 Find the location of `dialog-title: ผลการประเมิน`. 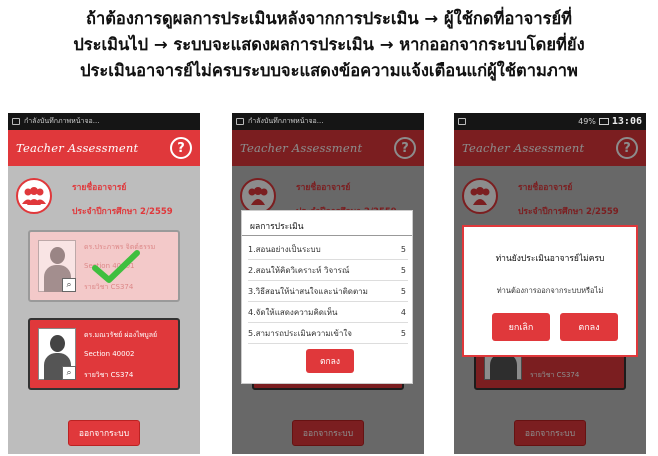

dialog-title: ผลการประเมิน is located at coordinates (277, 227).